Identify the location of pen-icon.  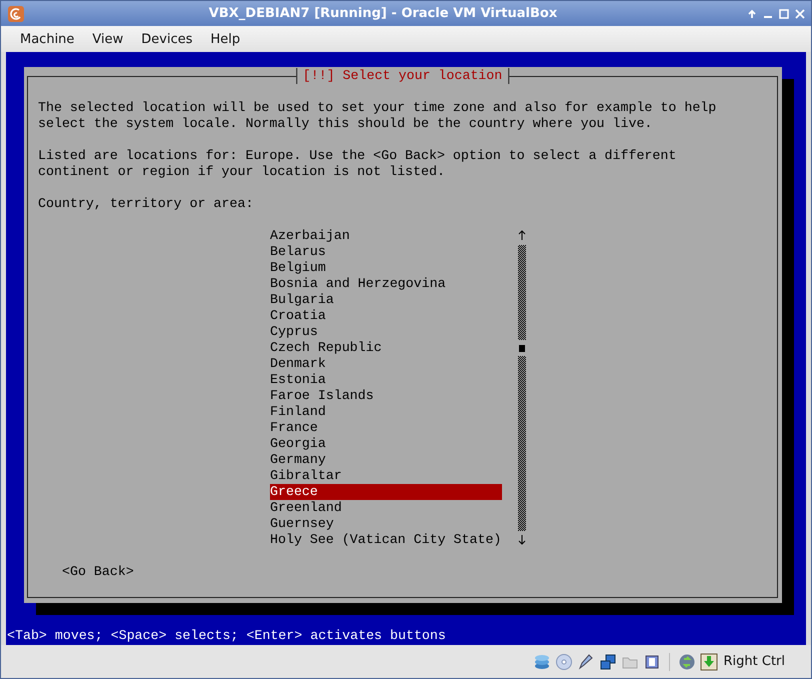
(585, 661).